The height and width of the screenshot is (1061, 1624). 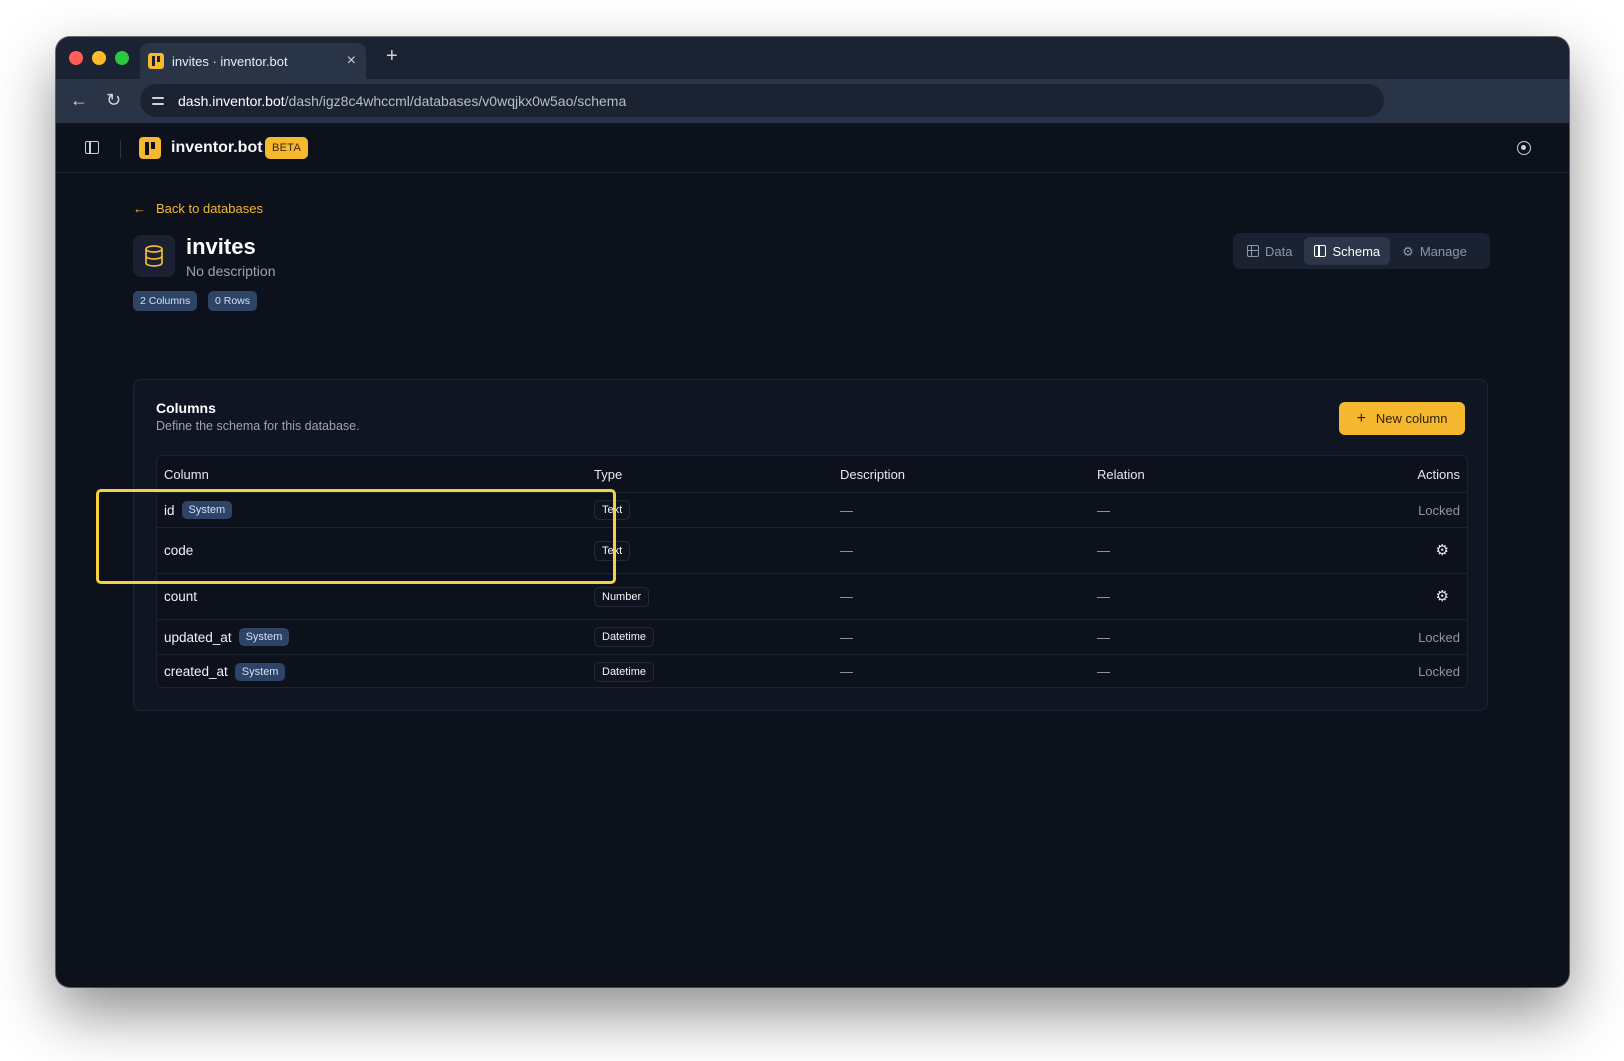 I want to click on browser-tab: invites · inventor.bot ×, so click(x=253, y=61).